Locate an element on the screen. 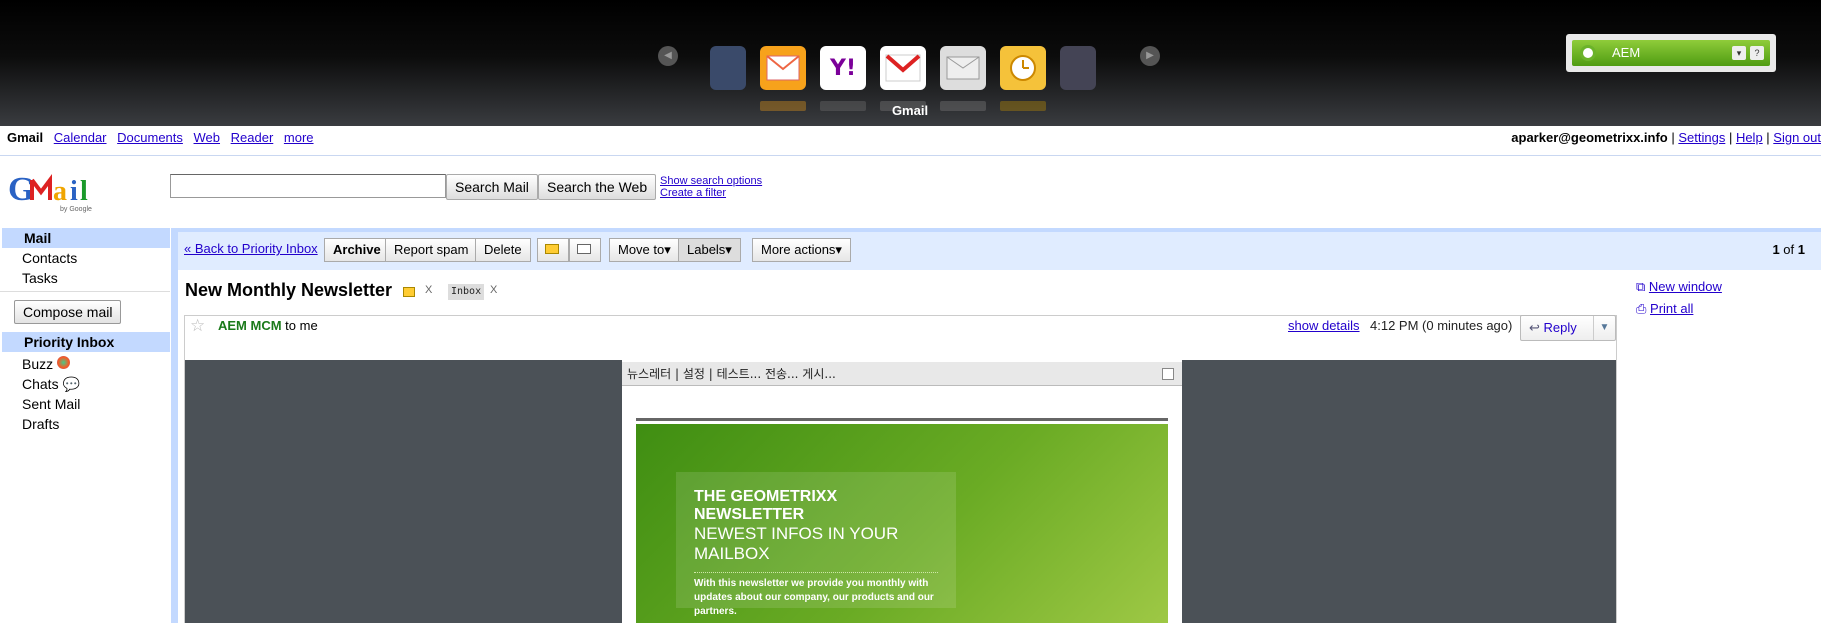 This screenshot has width=1821, height=623. move-to-button: Move to▾ is located at coordinates (644, 250).